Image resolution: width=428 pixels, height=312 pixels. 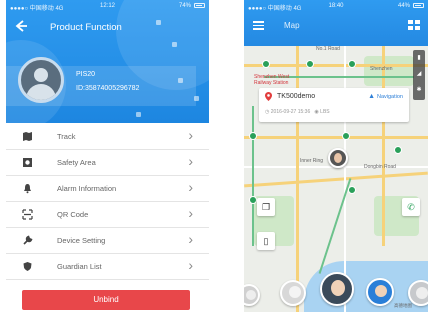 What do you see at coordinates (419, 58) in the screenshot?
I see `map-layers-icon: ▮` at bounding box center [419, 58].